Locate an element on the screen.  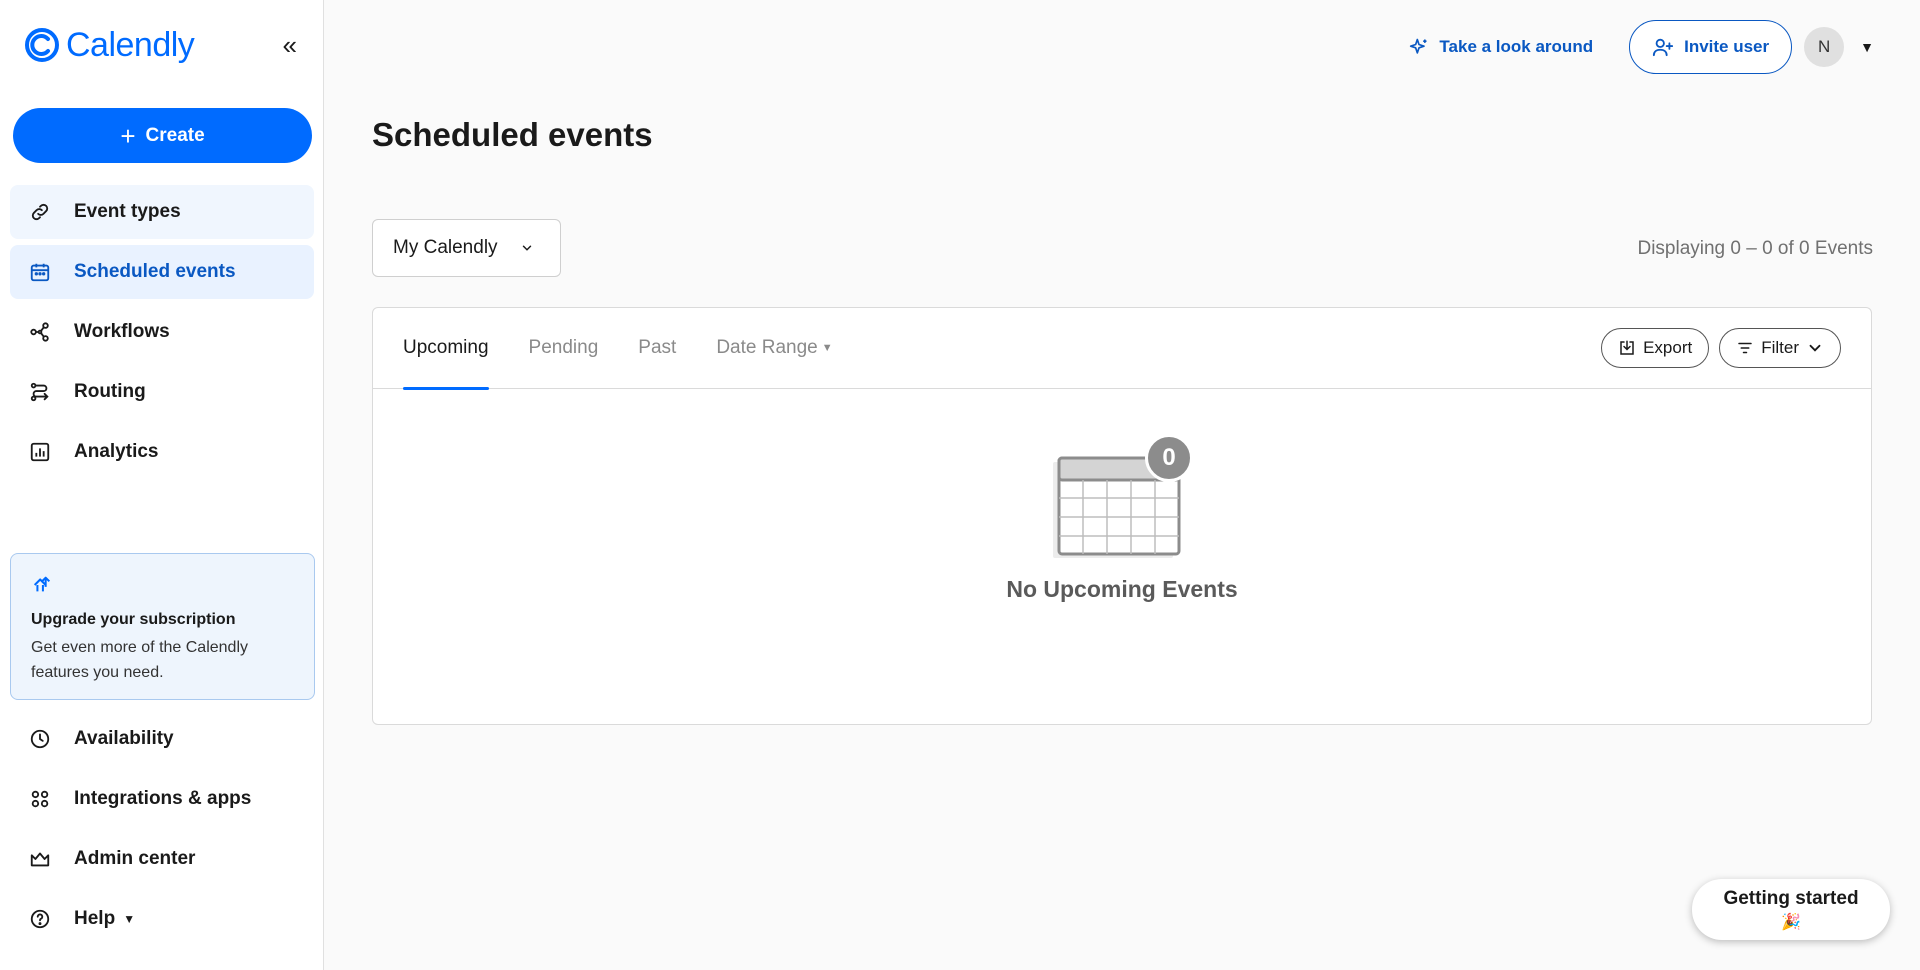
sidebar-item-workflows: Workflows is located at coordinates (162, 332).